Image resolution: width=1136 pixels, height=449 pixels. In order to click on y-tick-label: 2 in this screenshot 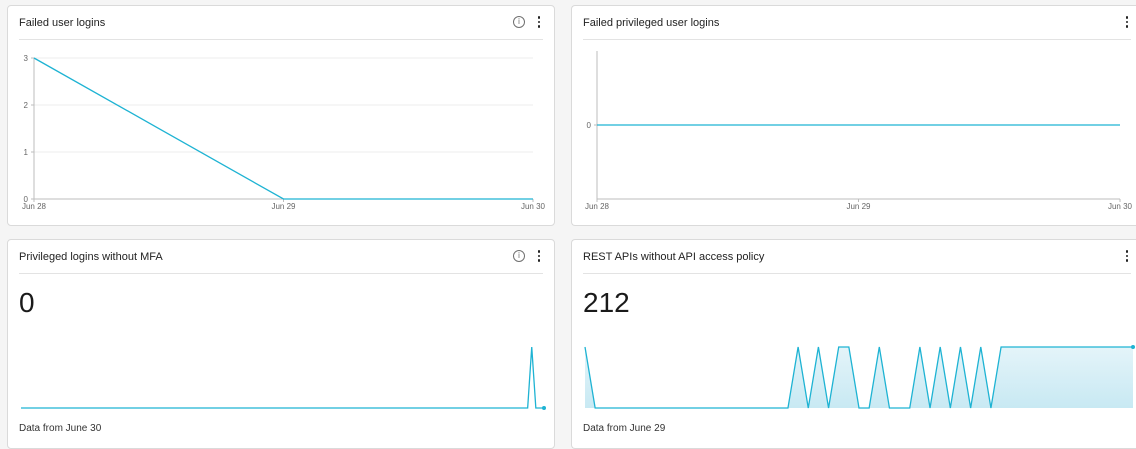, I will do `click(26, 105)`.